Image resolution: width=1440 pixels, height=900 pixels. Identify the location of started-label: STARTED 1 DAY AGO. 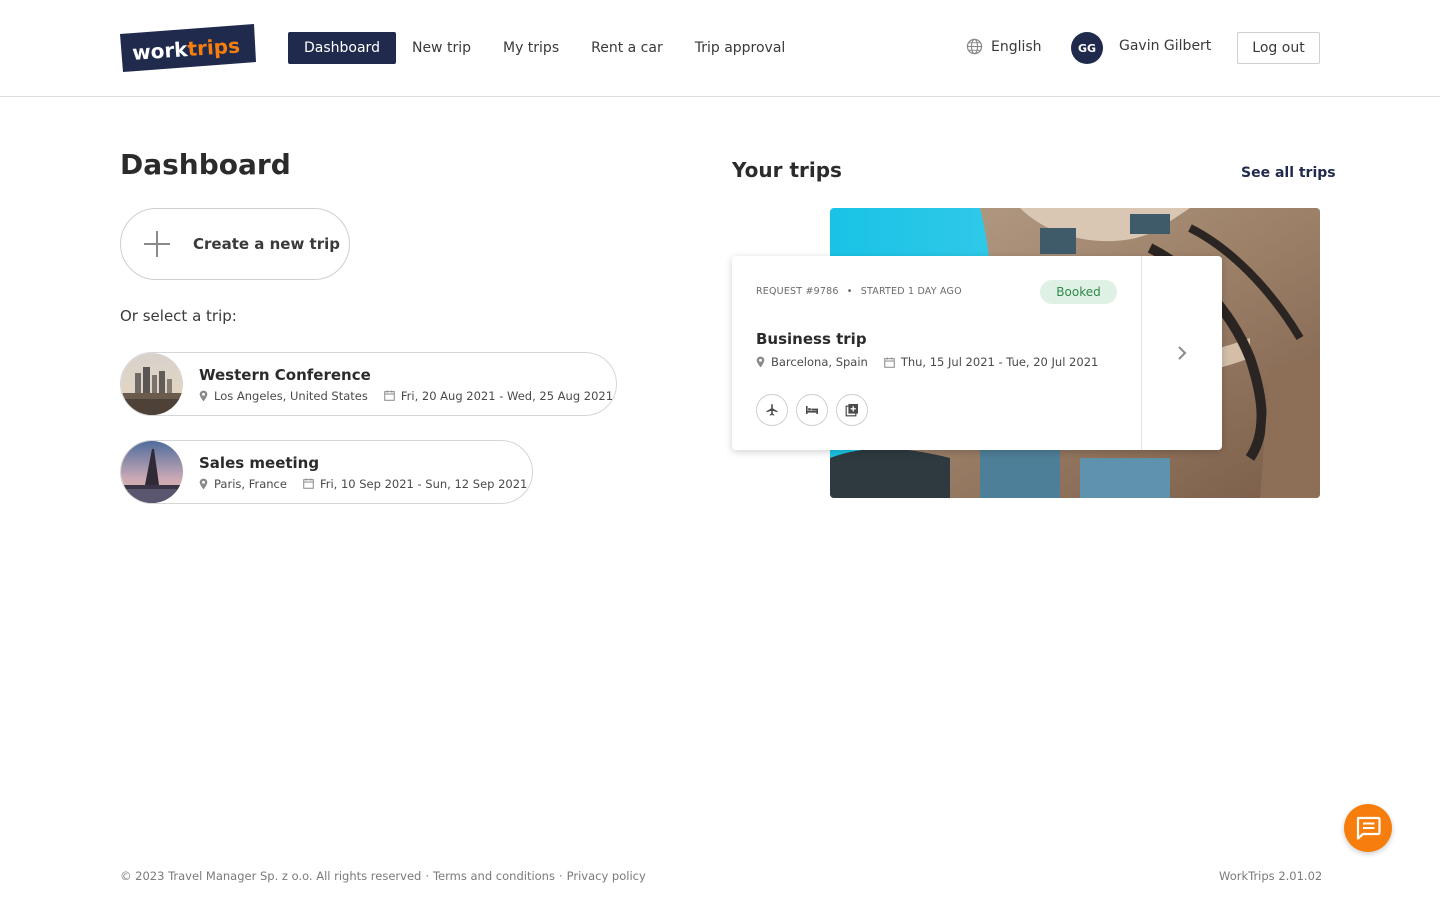
(911, 291).